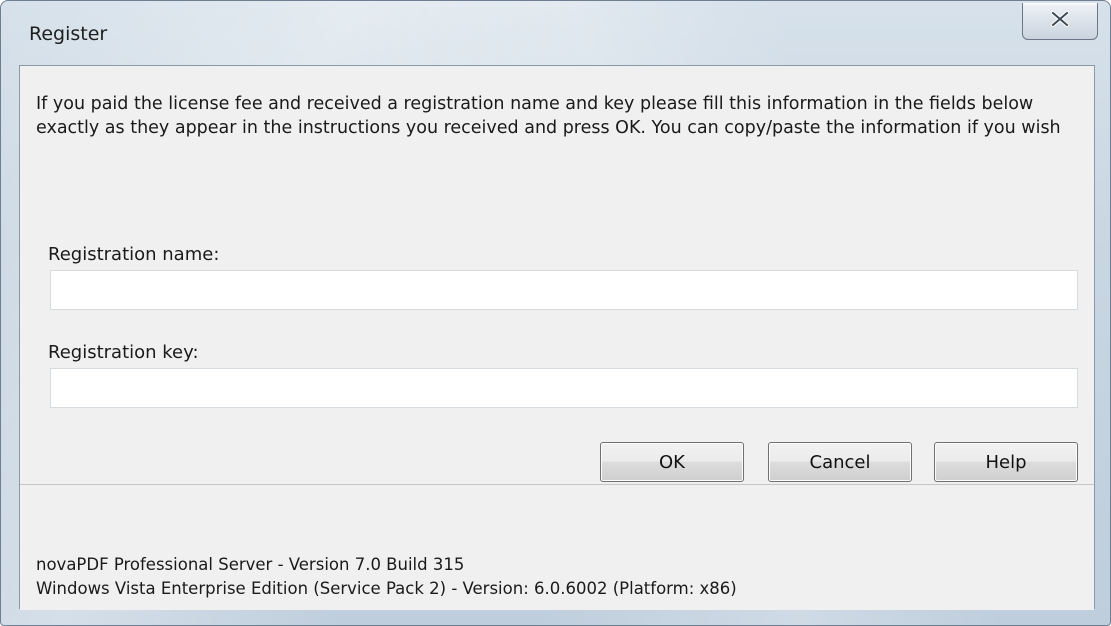 The height and width of the screenshot is (626, 1111). What do you see at coordinates (123, 352) in the screenshot?
I see `registration-key-label: Registration key:` at bounding box center [123, 352].